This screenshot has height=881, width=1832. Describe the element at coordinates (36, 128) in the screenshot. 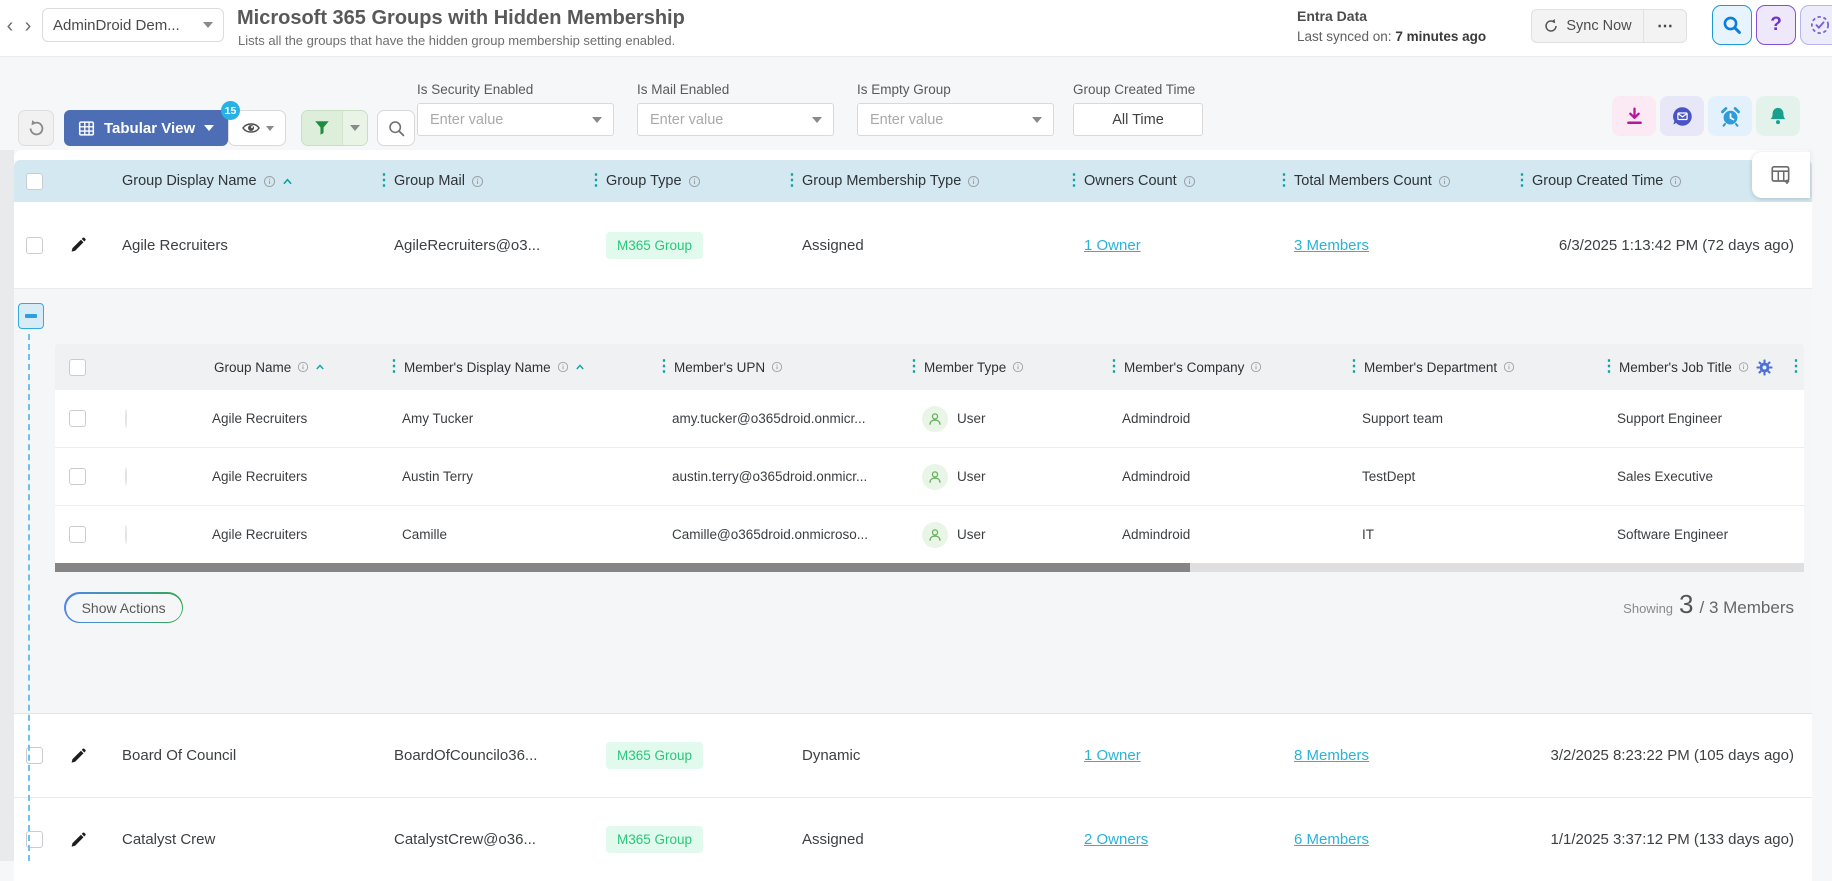

I see `reset-button` at that location.